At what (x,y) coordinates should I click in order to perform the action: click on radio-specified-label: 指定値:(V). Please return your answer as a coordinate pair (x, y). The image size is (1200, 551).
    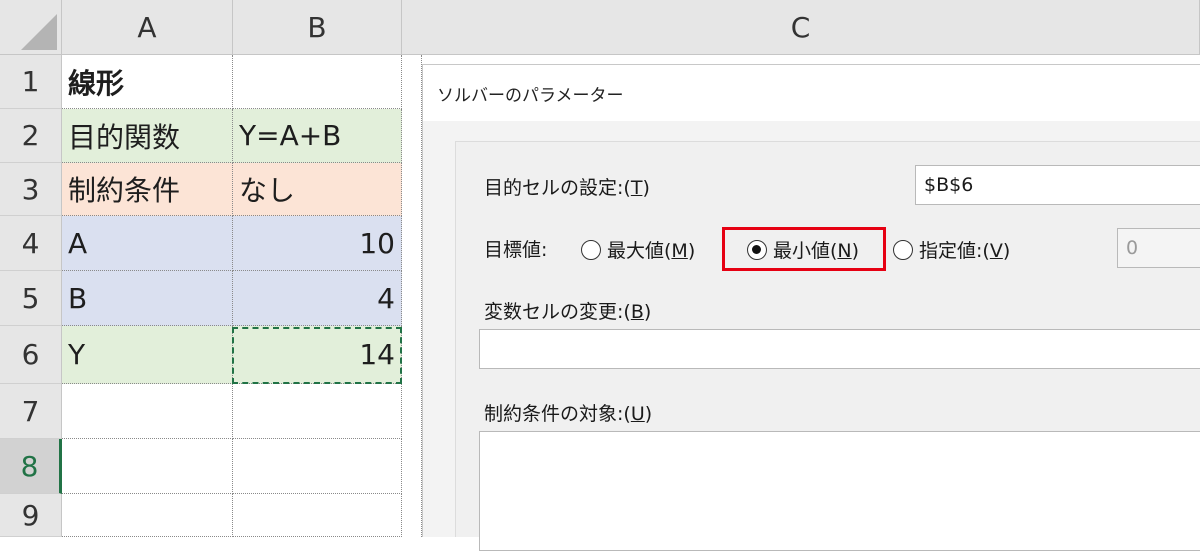
    Looking at the image, I should click on (965, 251).